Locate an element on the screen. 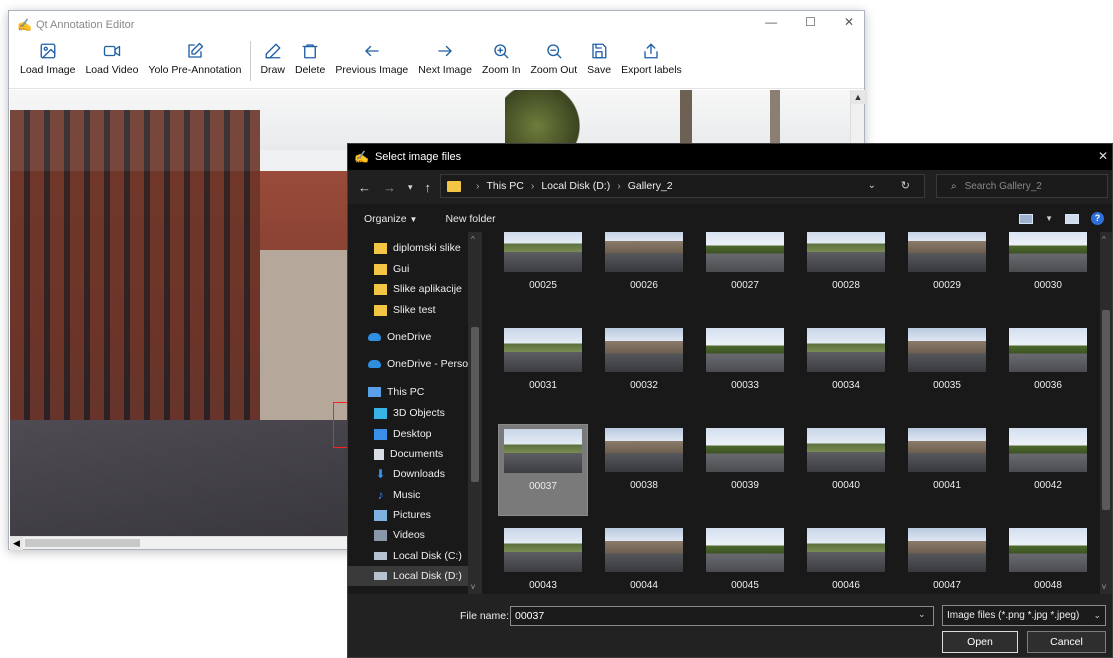 This screenshot has width=1113, height=658. minimize-icon: — is located at coordinates (771, 22).